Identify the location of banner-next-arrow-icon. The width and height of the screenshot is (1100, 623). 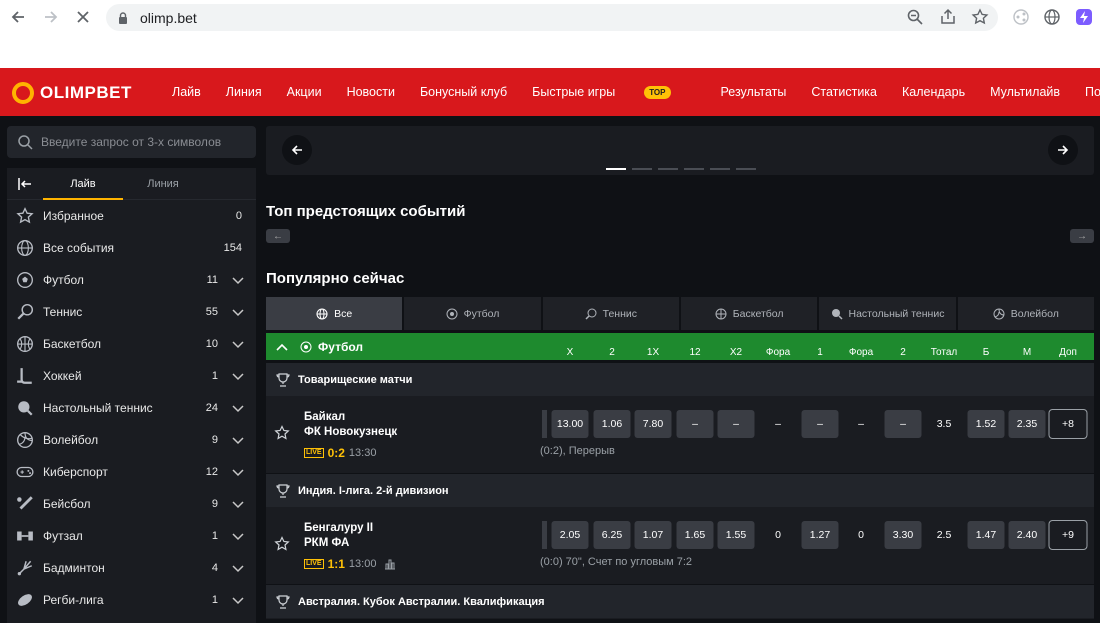
(1063, 150).